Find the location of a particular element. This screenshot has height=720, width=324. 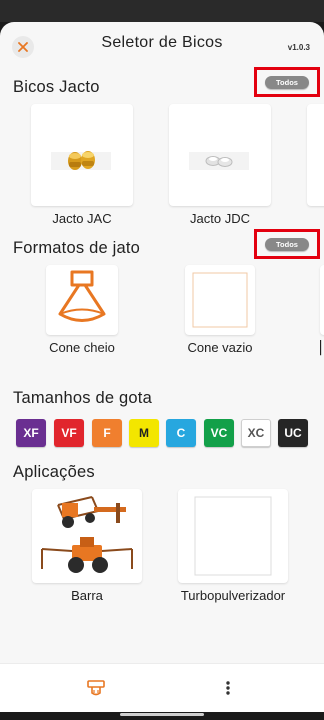

jacto-jdc-nozzle-image is located at coordinates (219, 161).